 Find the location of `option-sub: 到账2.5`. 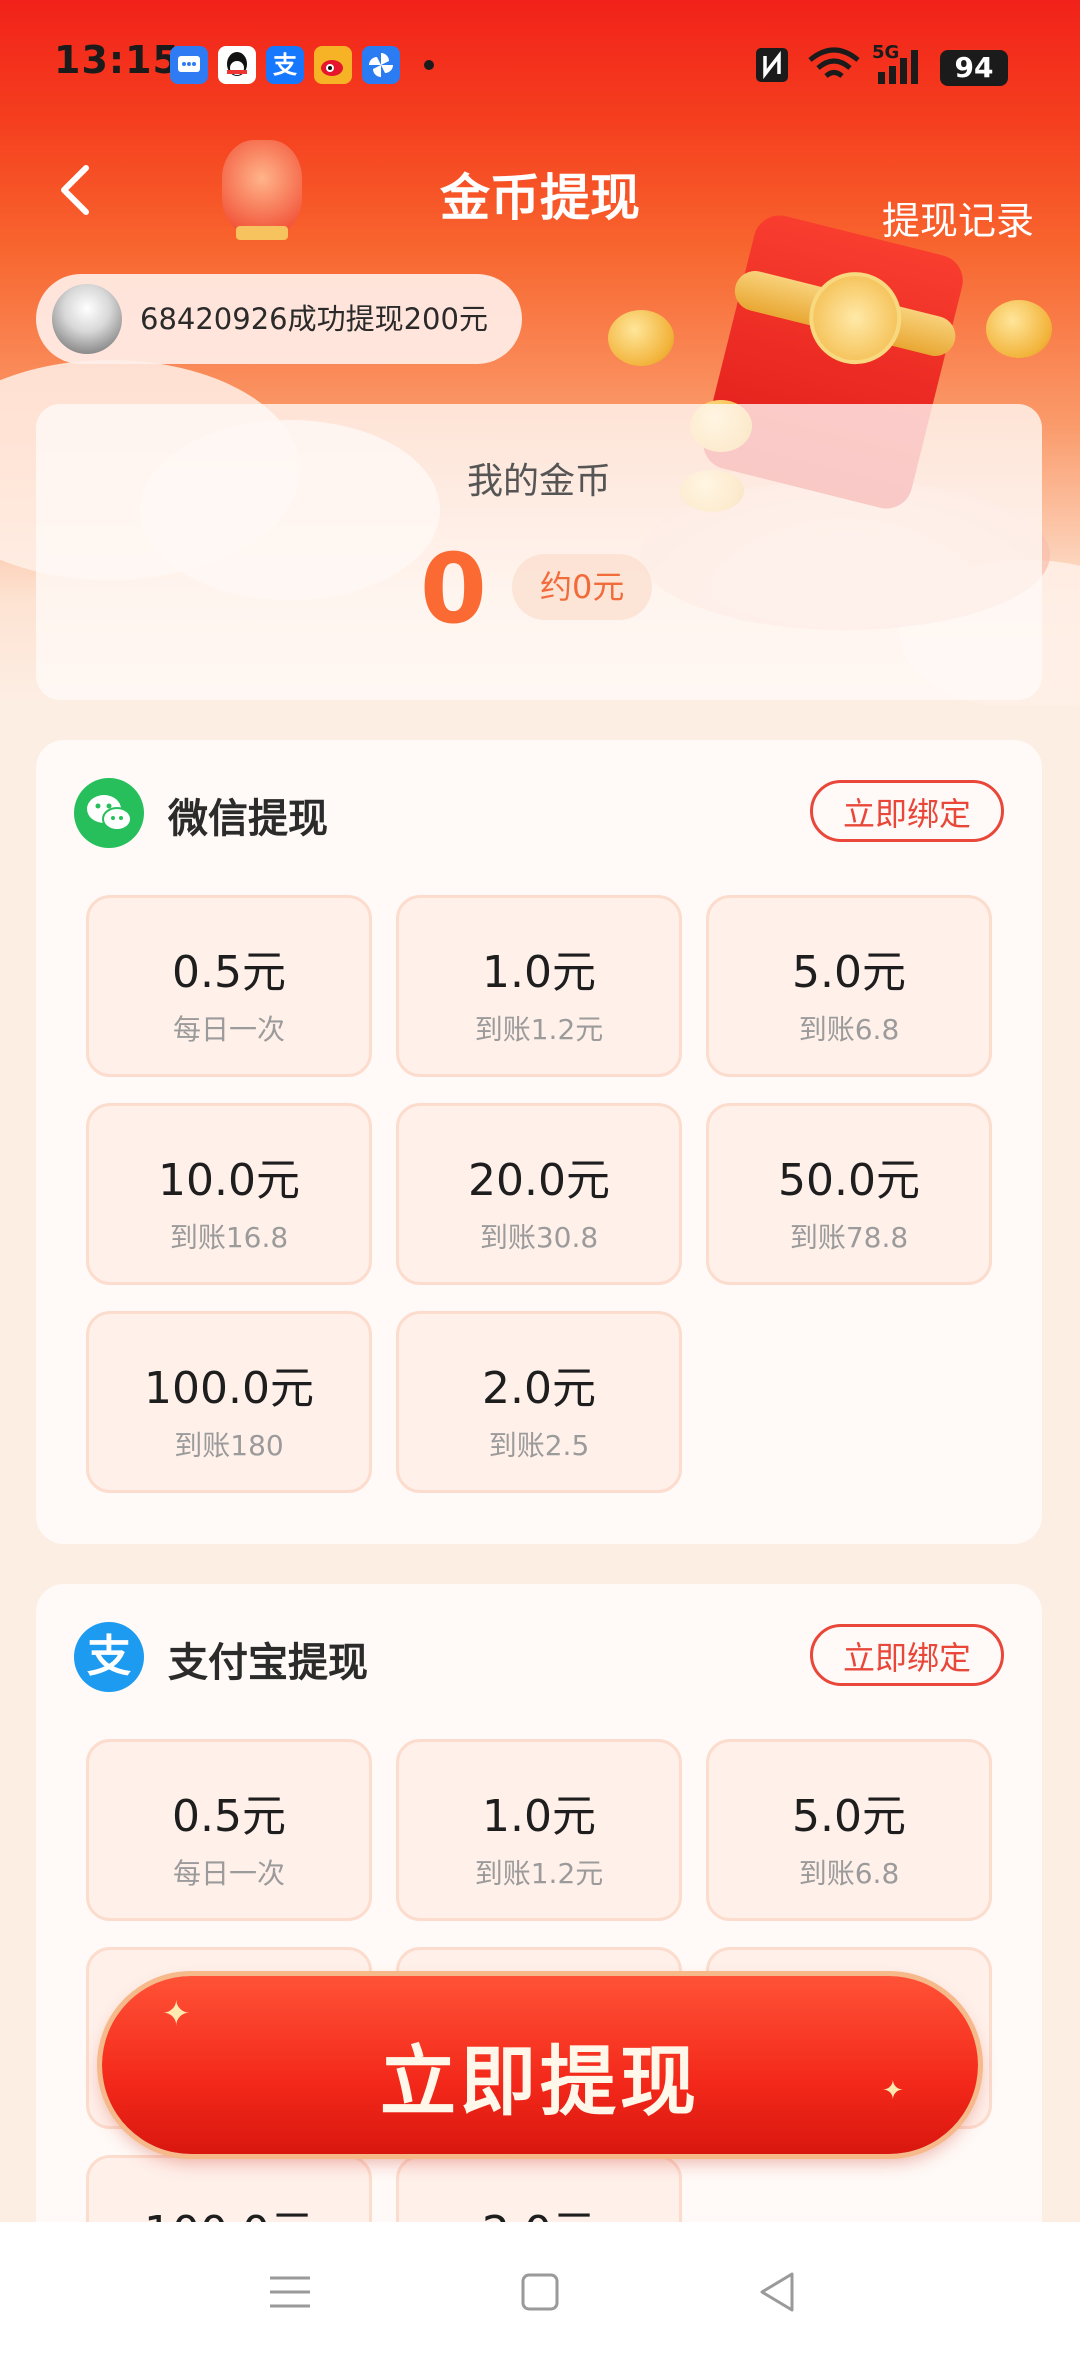

option-sub: 到账2.5 is located at coordinates (539, 1445).